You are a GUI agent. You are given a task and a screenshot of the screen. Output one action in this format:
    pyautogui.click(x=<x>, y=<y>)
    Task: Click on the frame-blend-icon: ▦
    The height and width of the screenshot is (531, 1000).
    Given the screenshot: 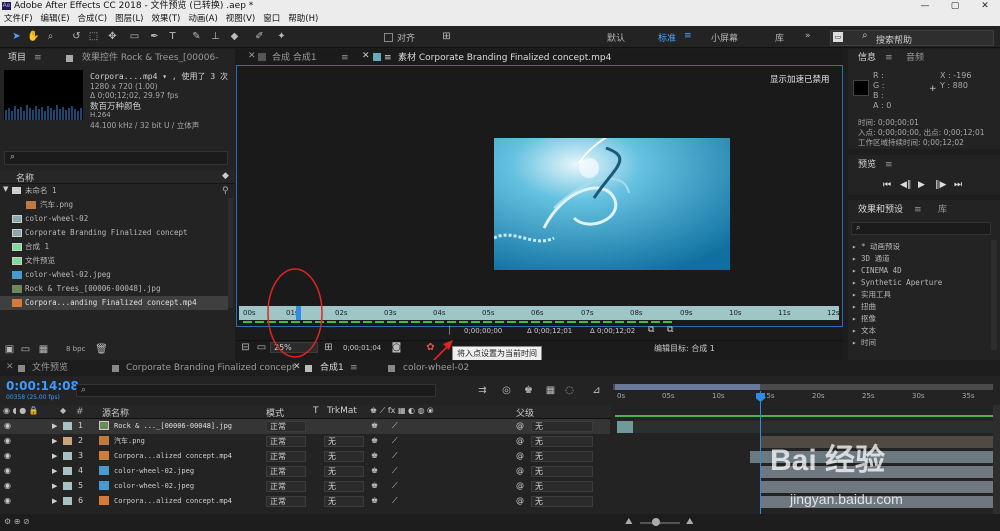 What is the action you would take?
    pyautogui.click(x=550, y=390)
    